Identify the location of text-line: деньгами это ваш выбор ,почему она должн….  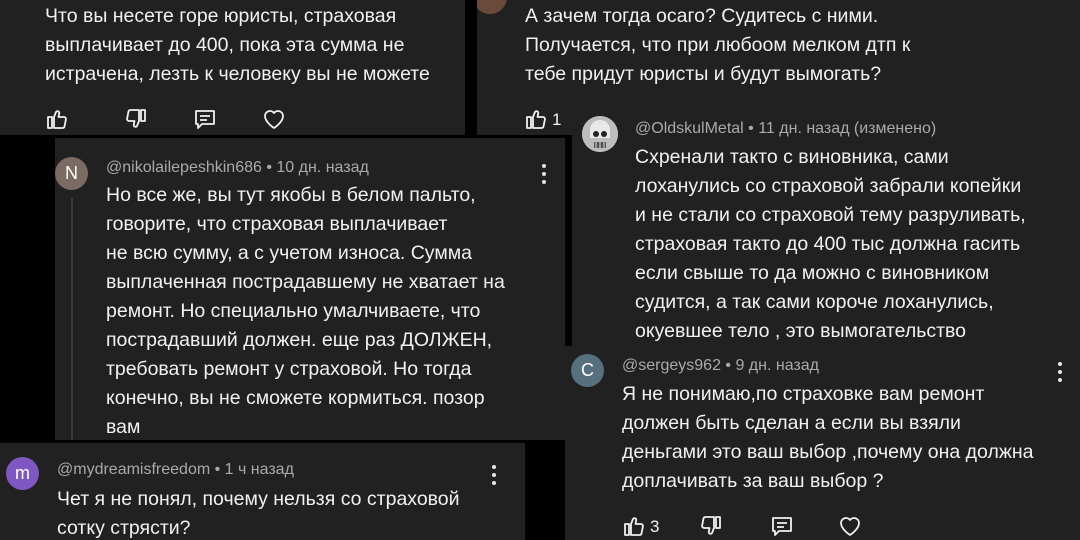
(828, 452).